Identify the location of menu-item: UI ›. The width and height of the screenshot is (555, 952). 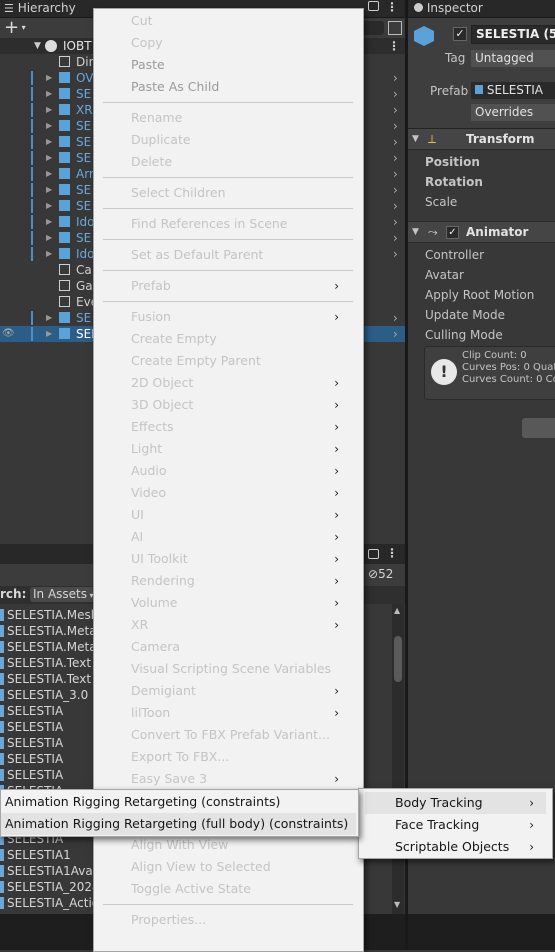
(222, 515).